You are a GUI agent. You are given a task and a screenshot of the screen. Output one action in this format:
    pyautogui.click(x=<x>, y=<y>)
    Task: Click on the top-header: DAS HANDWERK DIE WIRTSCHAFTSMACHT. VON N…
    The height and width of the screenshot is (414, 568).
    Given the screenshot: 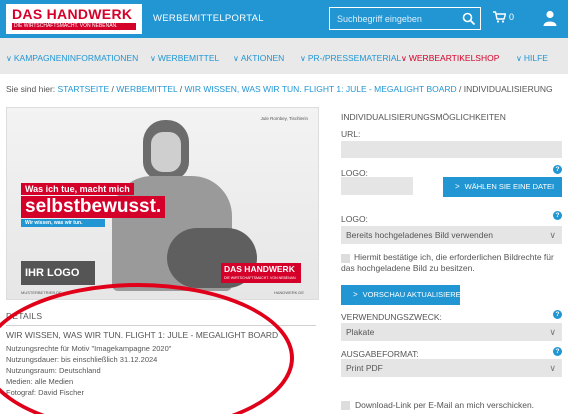 What is the action you would take?
    pyautogui.click(x=284, y=19)
    